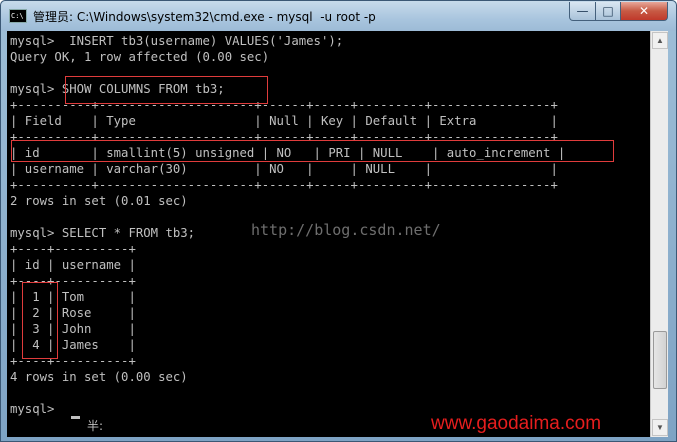 The height and width of the screenshot is (442, 677). I want to click on highlight-box-show-columns, so click(166, 90).